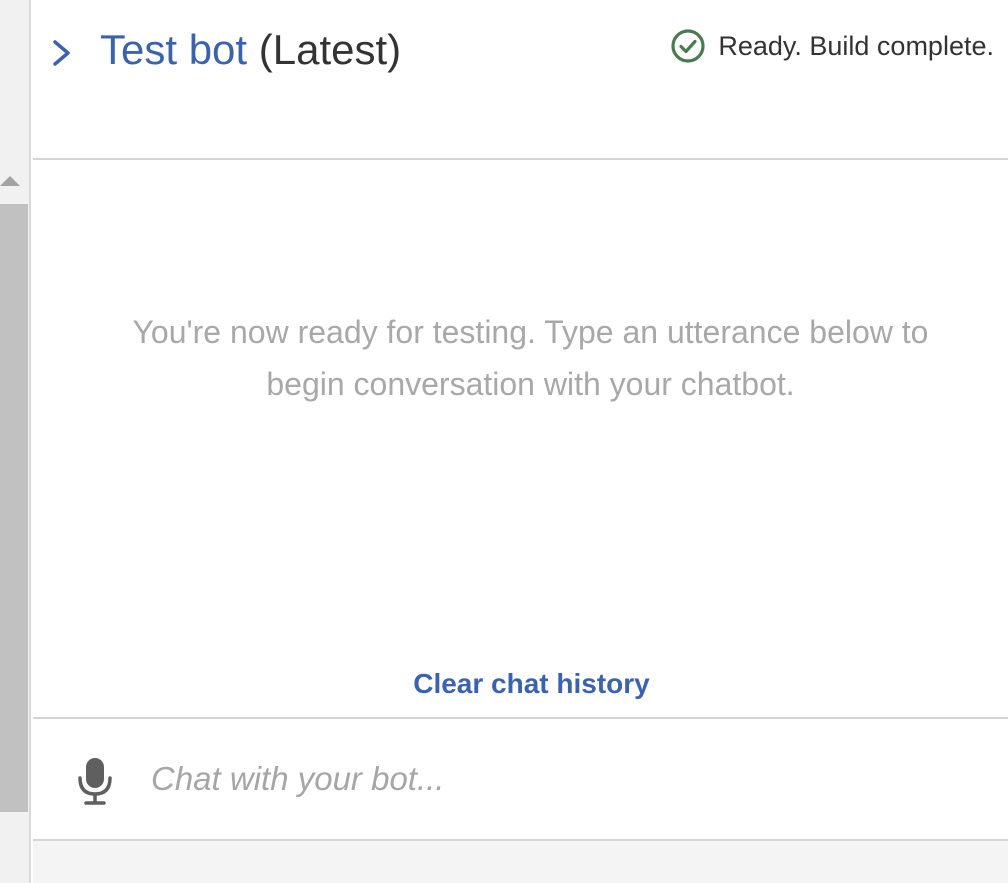 Image resolution: width=1008 pixels, height=883 pixels. I want to click on scrollbar-thumb, so click(14, 508).